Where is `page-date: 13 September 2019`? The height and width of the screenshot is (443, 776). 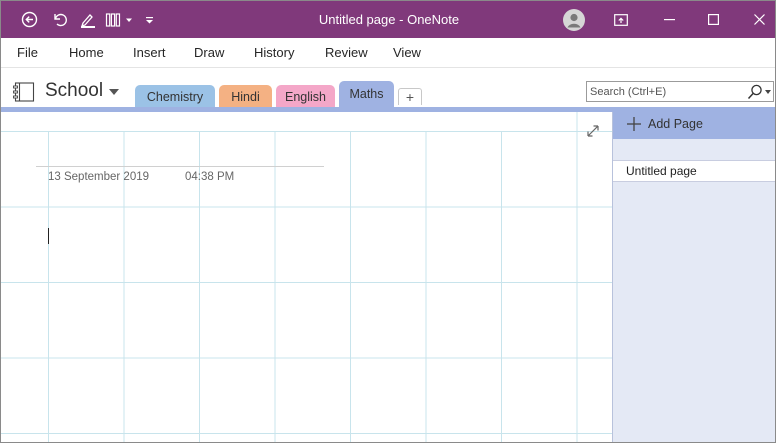
page-date: 13 September 2019 is located at coordinates (99, 177).